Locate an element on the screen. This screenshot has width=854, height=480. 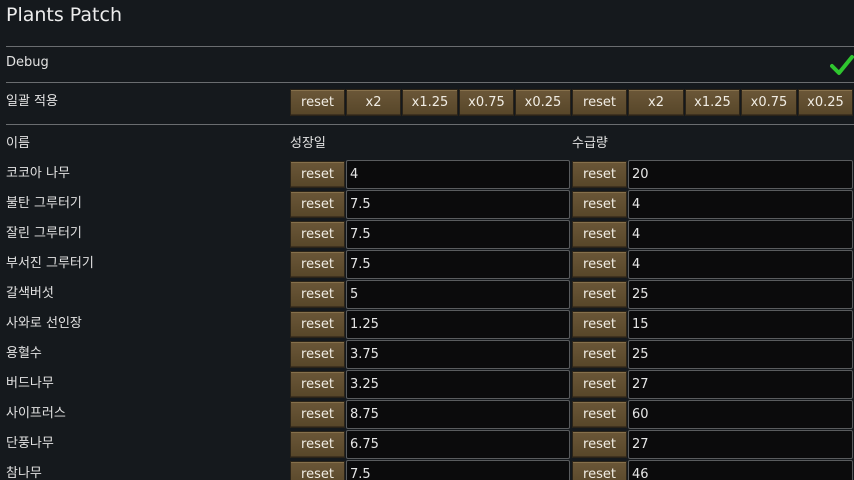
plant-name: 코코아 나무 is located at coordinates (38, 173).